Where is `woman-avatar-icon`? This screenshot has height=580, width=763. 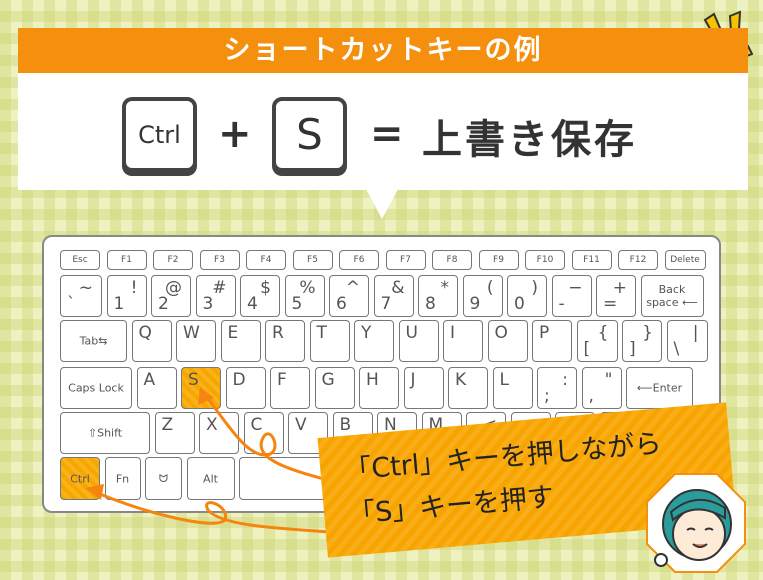
woman-avatar-icon is located at coordinates (696, 523).